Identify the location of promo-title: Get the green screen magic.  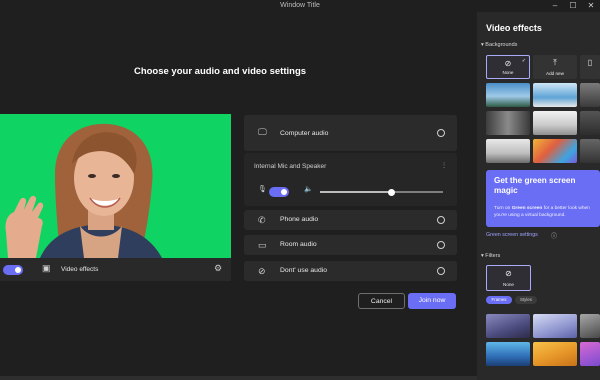
(535, 185).